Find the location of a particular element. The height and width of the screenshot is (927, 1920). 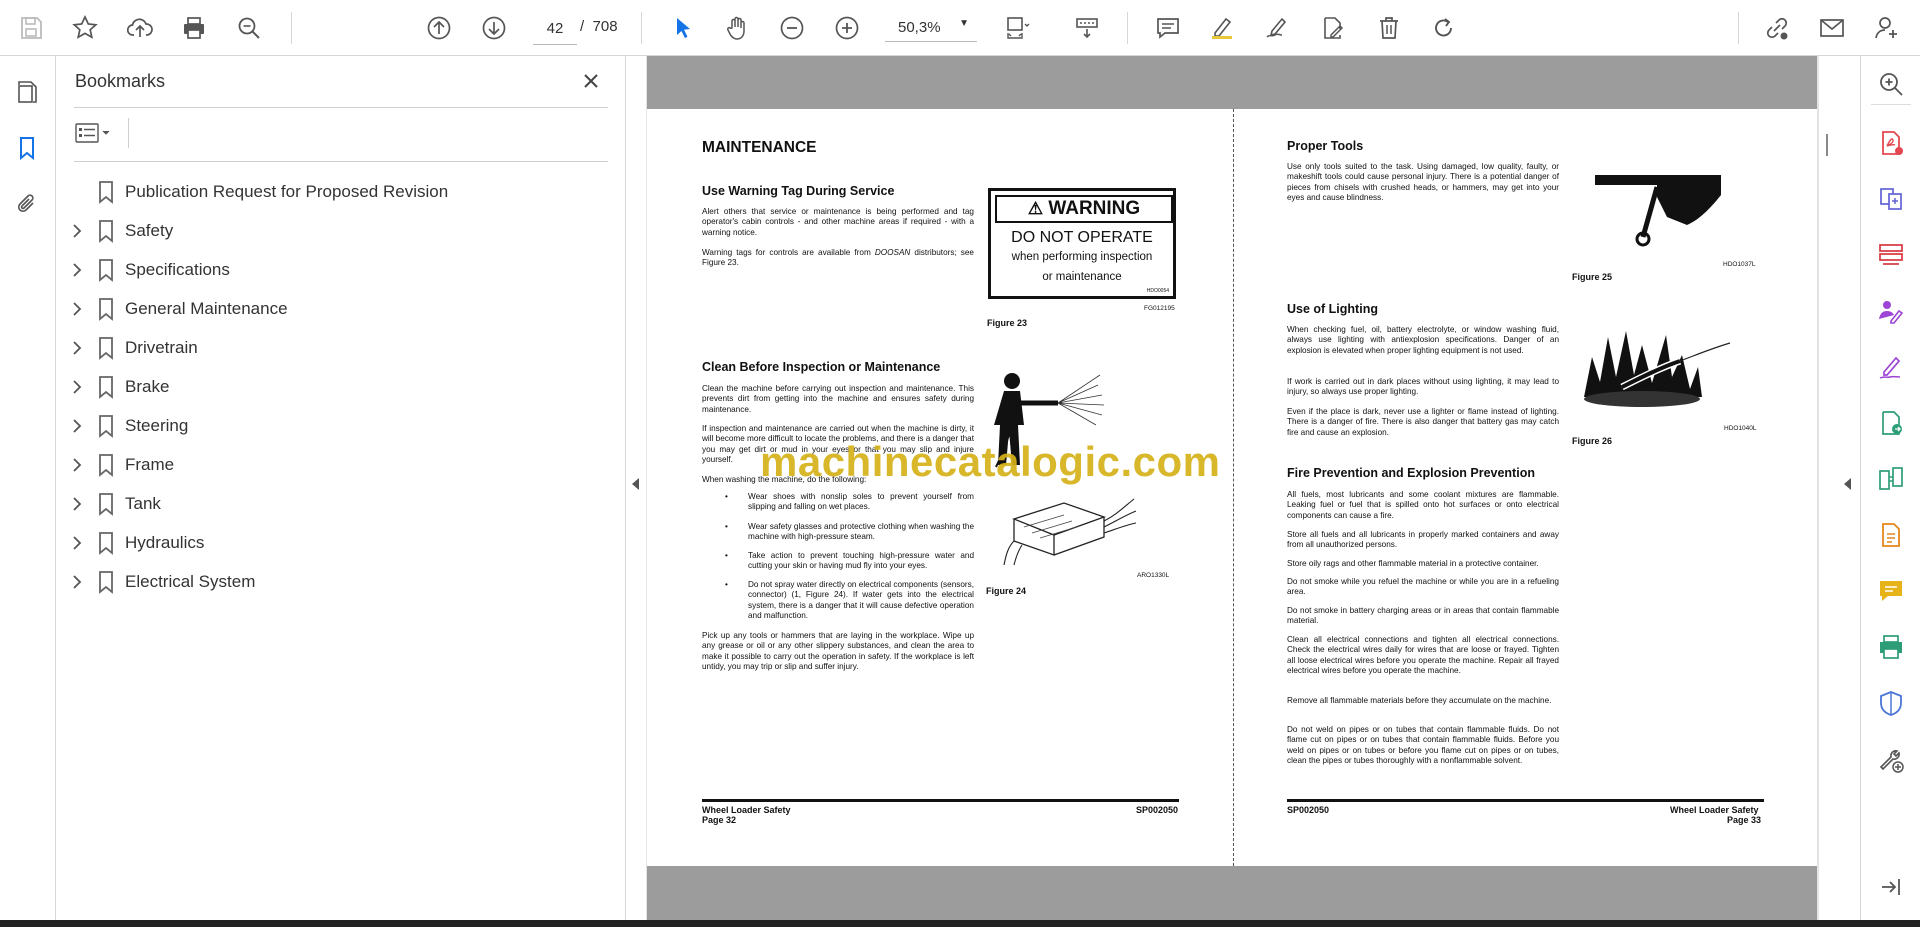

bookmark-item: Specifications is located at coordinates (336, 270).